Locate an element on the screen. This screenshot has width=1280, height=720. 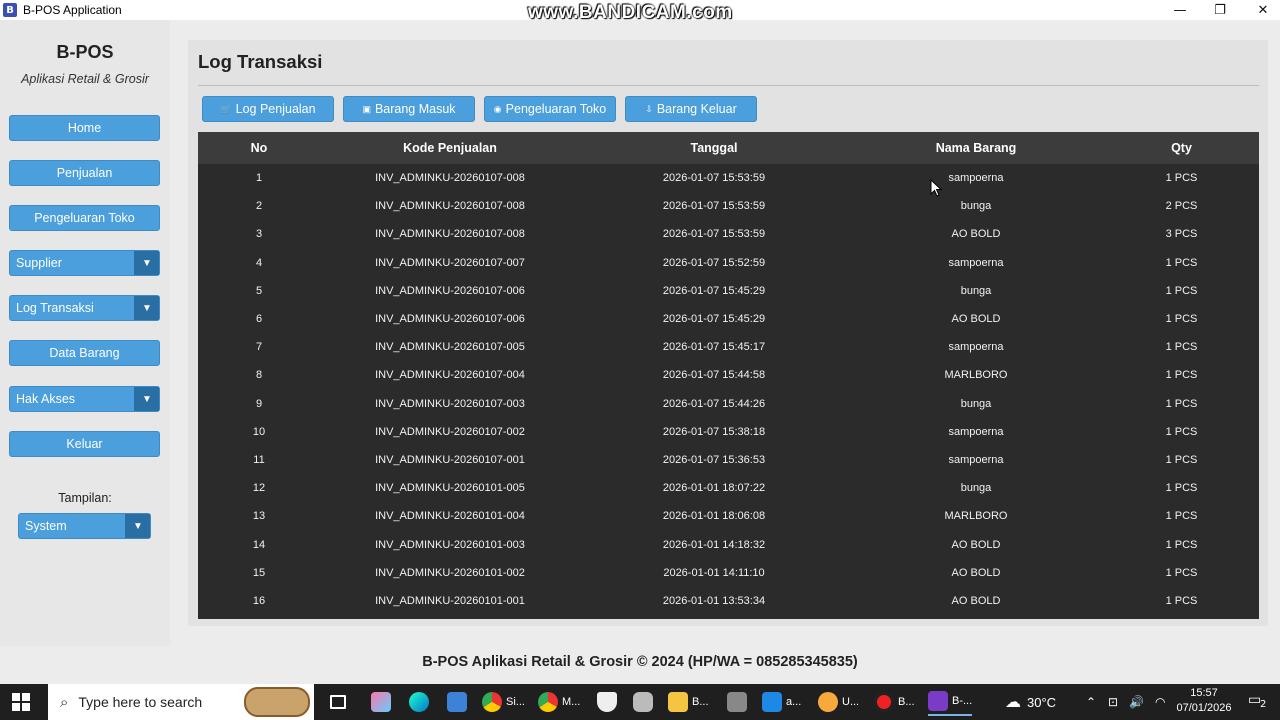
column-header-no: No is located at coordinates (259, 148).